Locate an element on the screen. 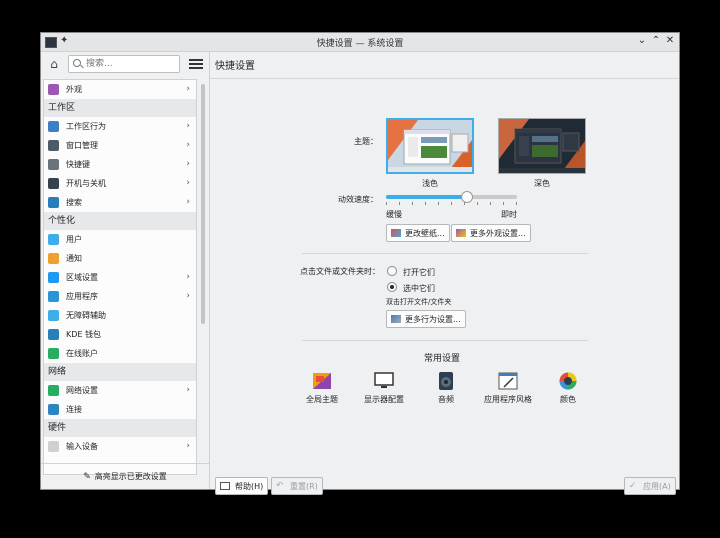 This screenshot has width=720, height=538. sidebar-item: 窗口管理 › is located at coordinates (120, 145).